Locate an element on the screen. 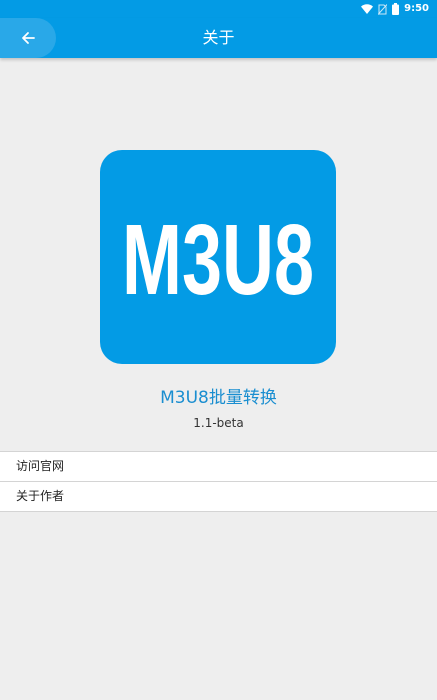  battery-icon is located at coordinates (396, 9).